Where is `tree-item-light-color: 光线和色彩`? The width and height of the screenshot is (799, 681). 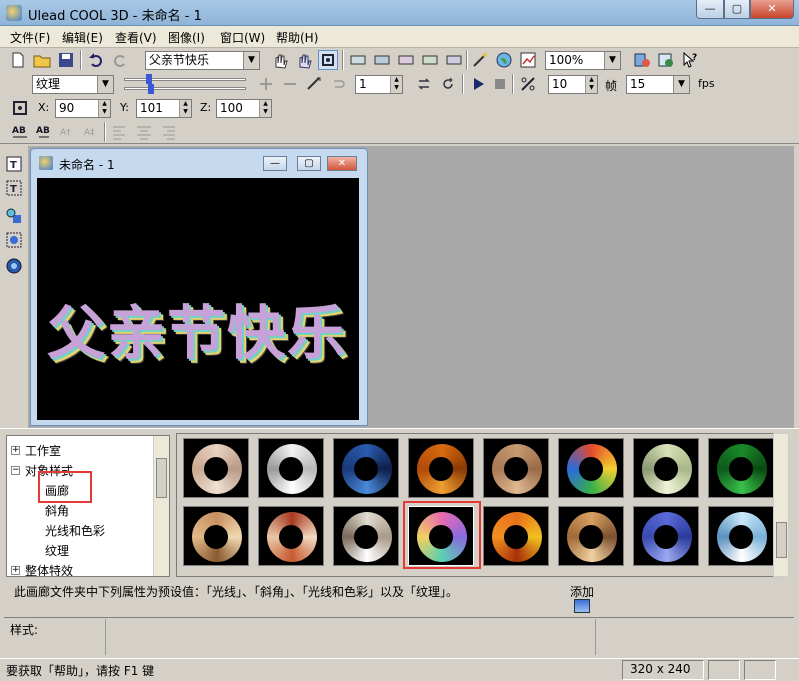
tree-item-light-color: 光线和色彩 is located at coordinates (75, 530).